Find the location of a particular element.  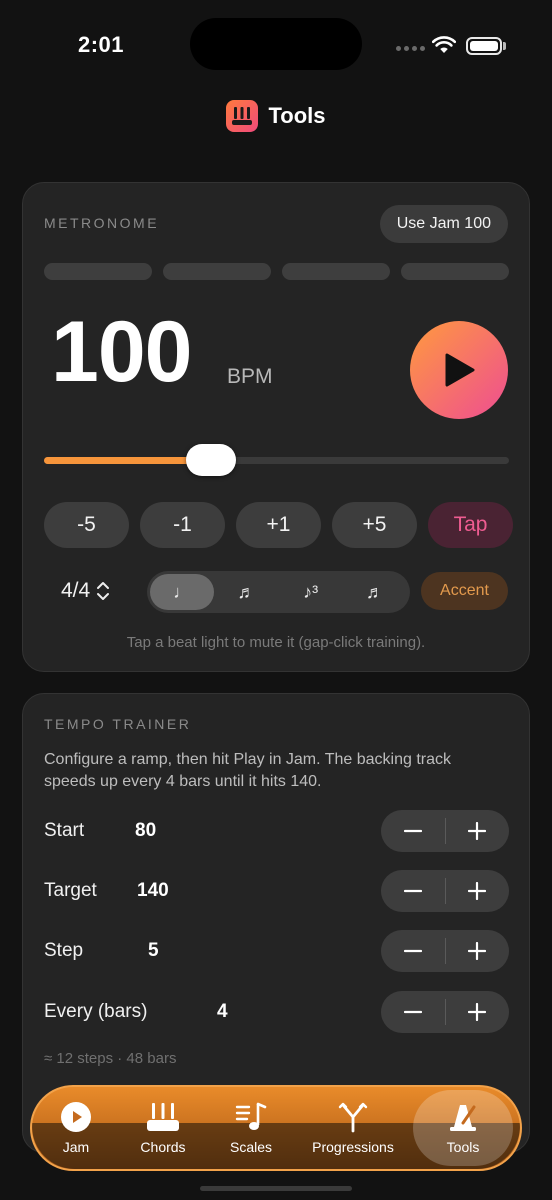

subdivision-triplet: ♪³ is located at coordinates (311, 592).